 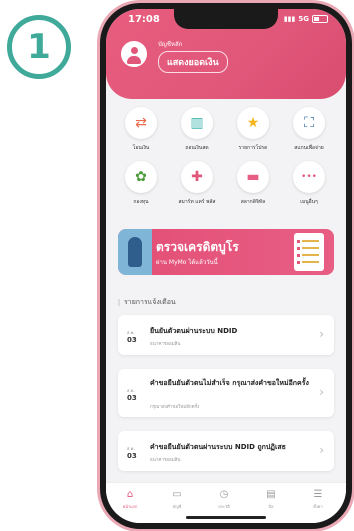 I want to click on menu-item-transfer: ⇄ โอนเงิน, so click(x=141, y=129).